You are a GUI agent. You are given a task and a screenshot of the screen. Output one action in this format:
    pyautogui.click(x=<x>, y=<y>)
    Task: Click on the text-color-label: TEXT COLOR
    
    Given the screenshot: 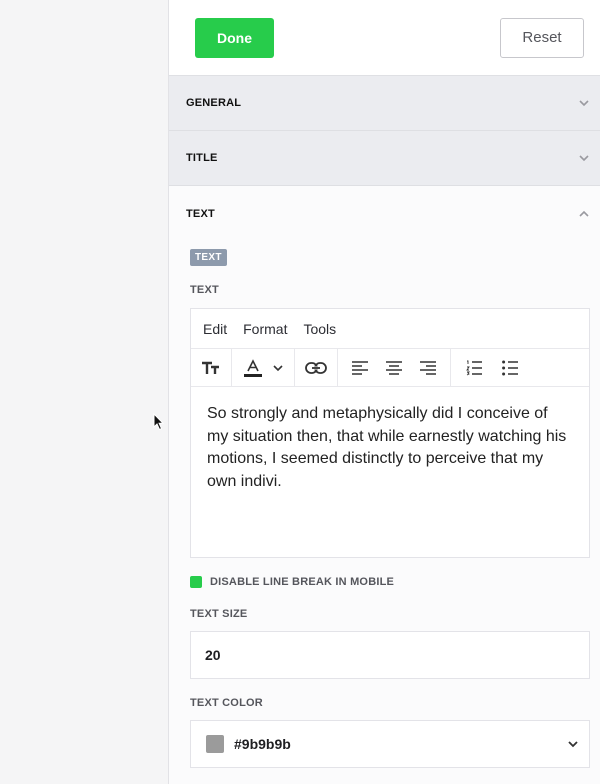 What is the action you would take?
    pyautogui.click(x=226, y=703)
    